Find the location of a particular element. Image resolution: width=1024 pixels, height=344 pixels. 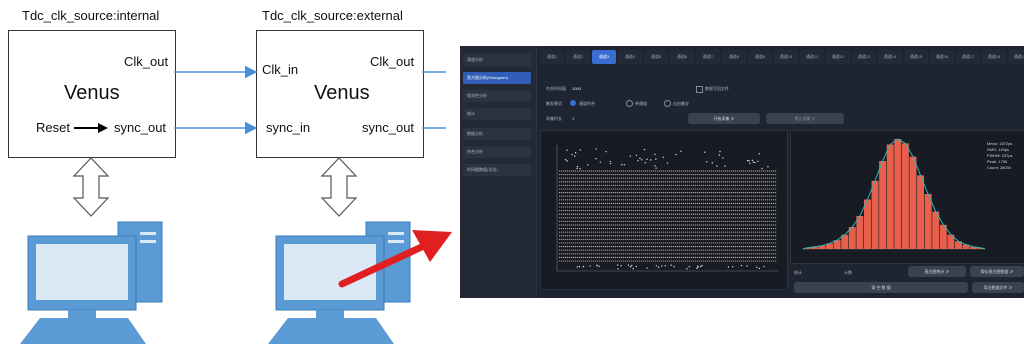

sidebar-item: 符合分析 is located at coordinates (497, 152).